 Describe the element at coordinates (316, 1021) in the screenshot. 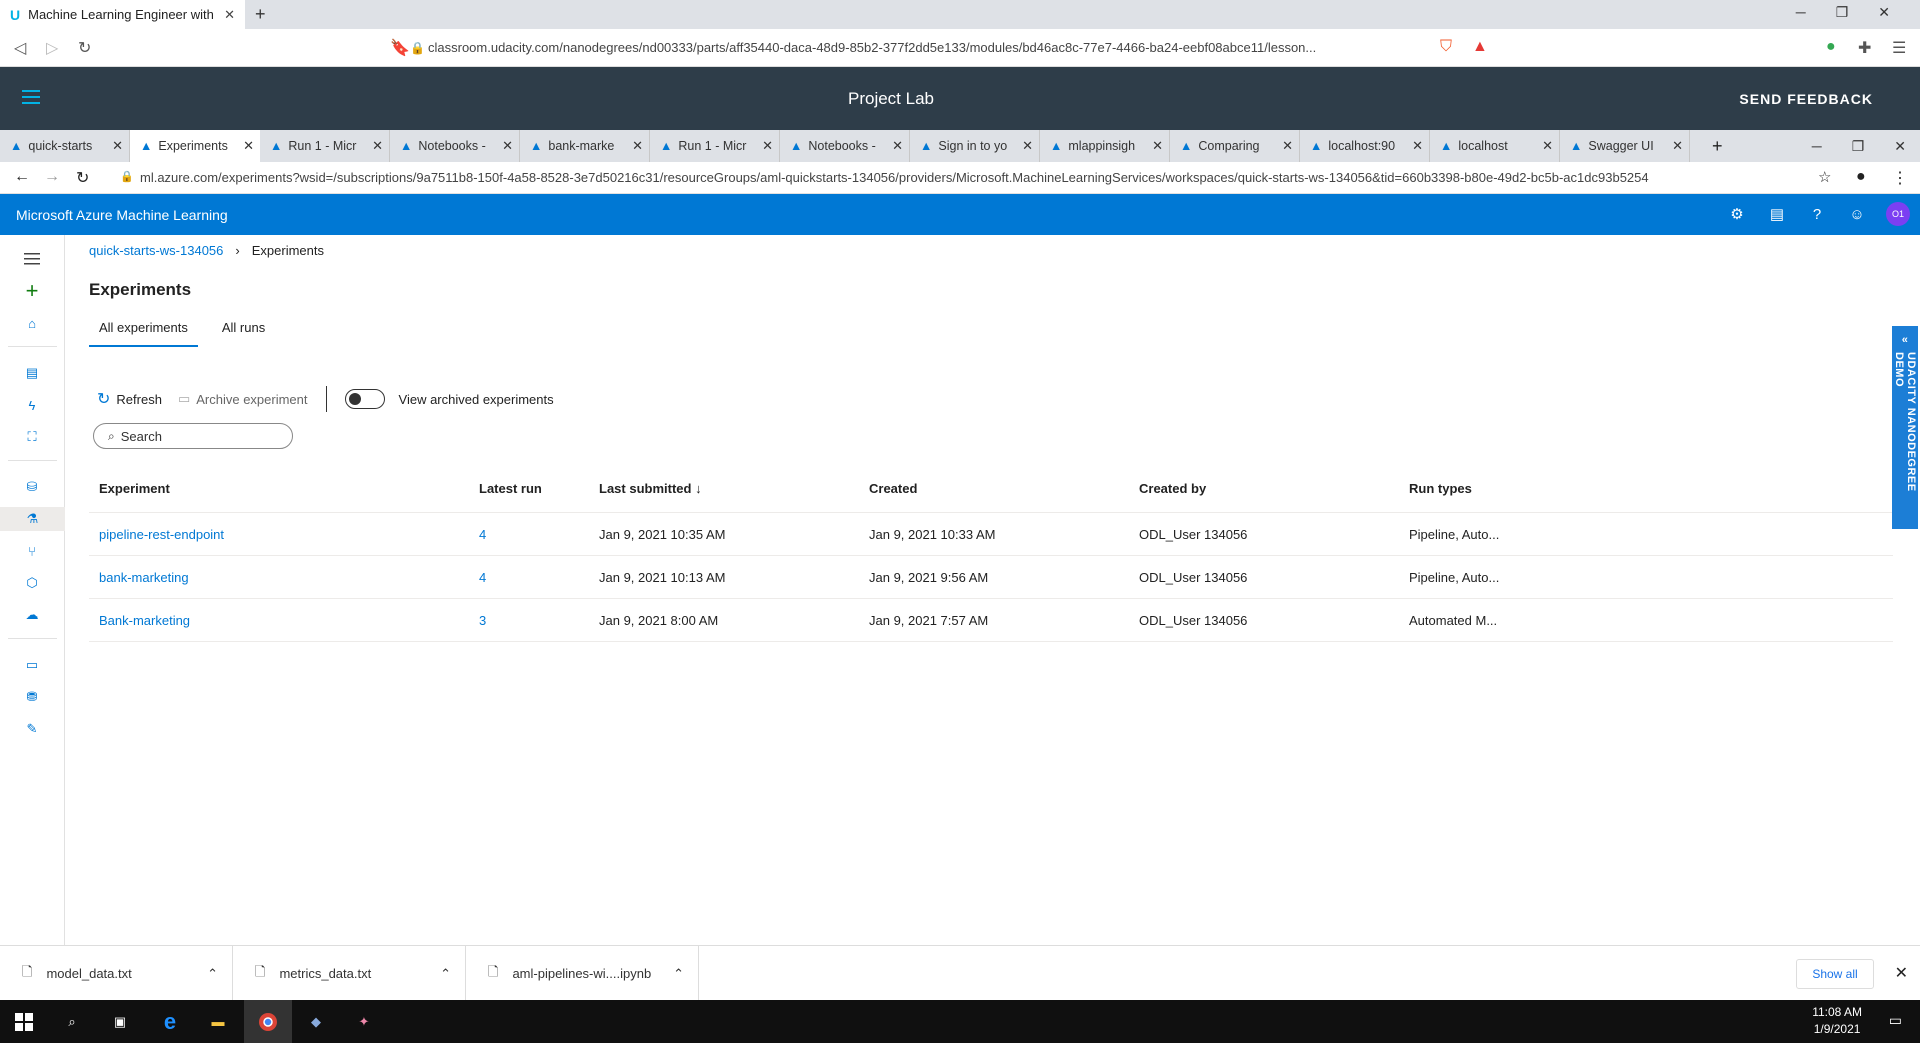

I see `app-icon: ◆` at that location.